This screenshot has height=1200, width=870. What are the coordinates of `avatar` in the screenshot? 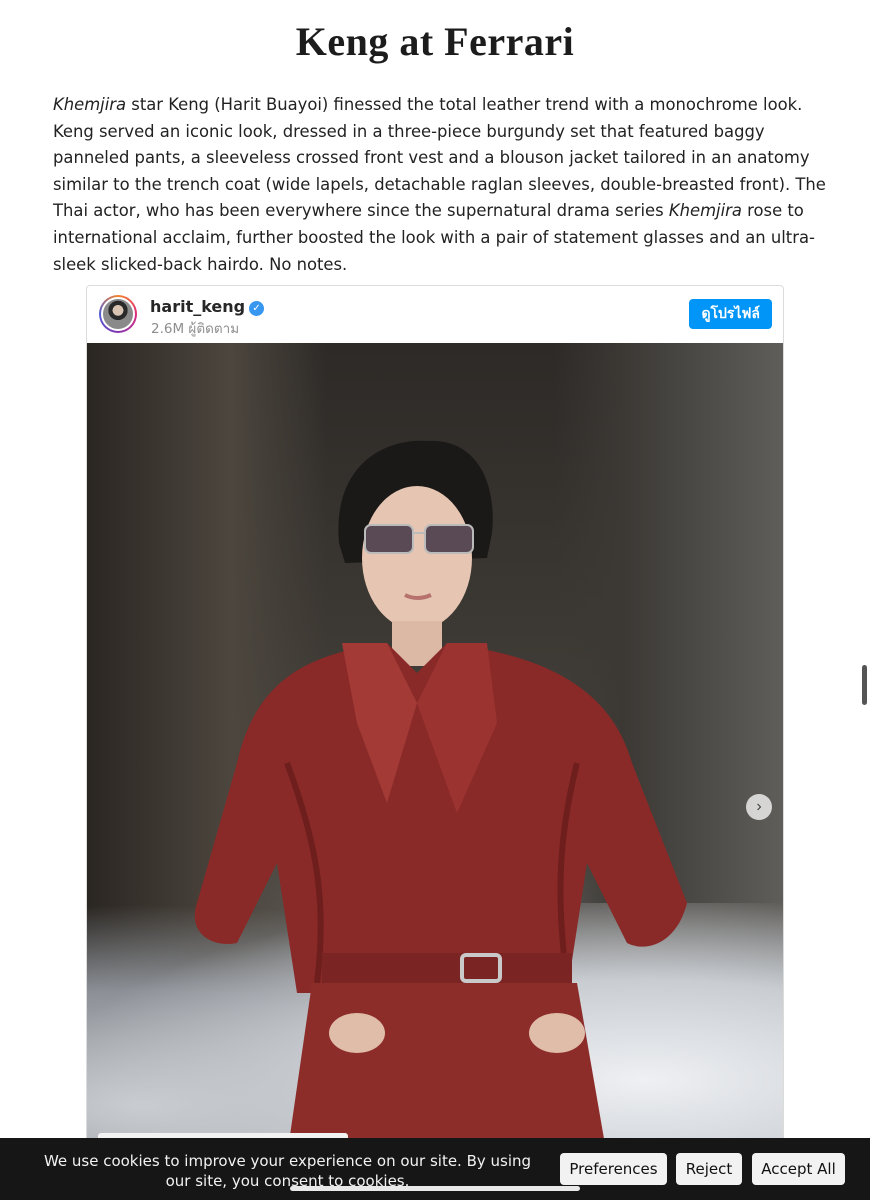 It's located at (118, 314).